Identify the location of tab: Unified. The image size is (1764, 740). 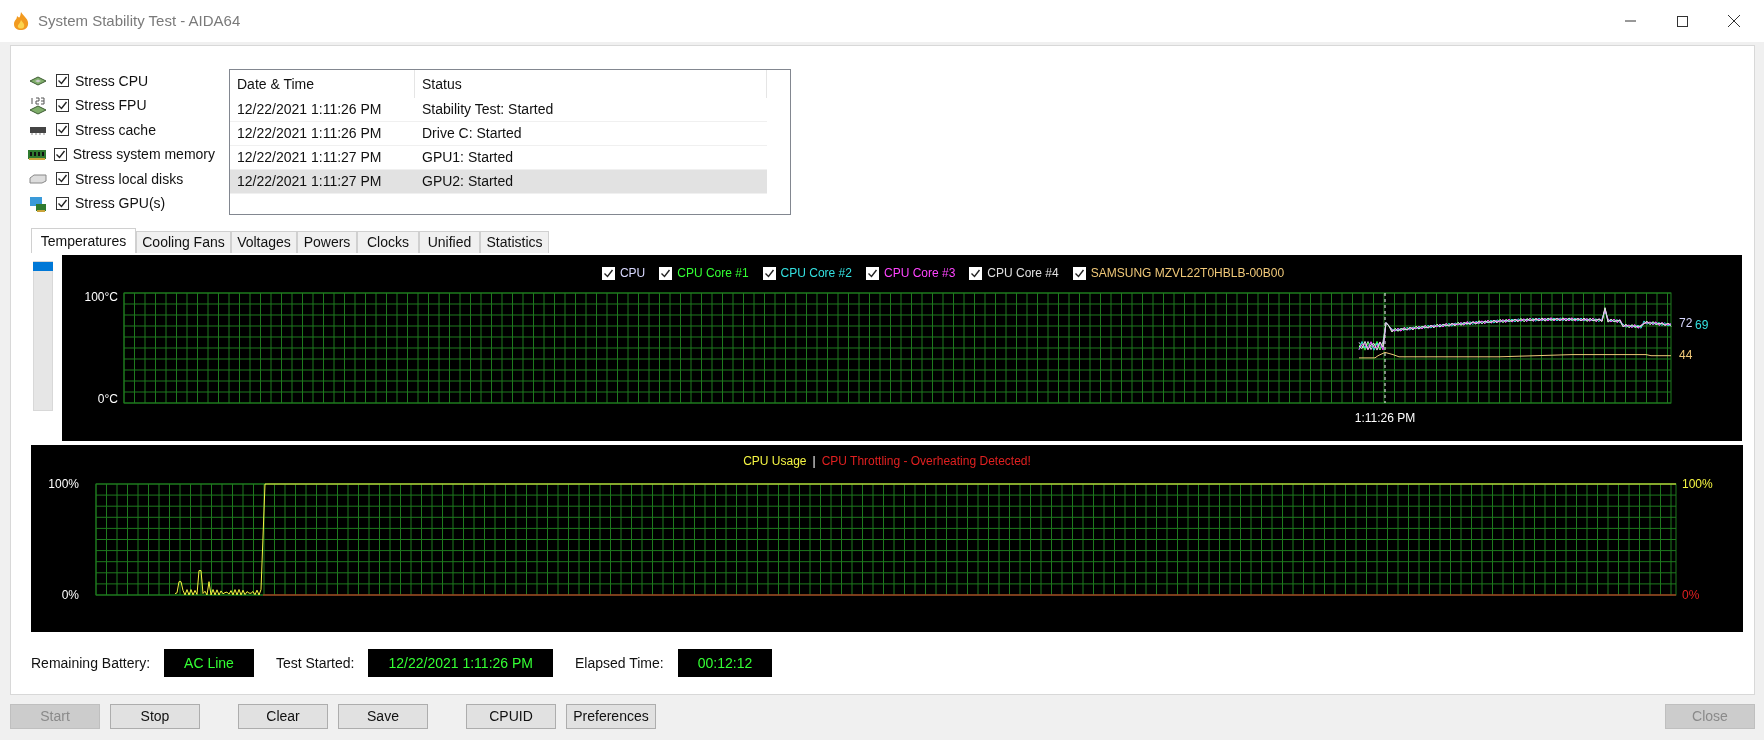
(449, 242).